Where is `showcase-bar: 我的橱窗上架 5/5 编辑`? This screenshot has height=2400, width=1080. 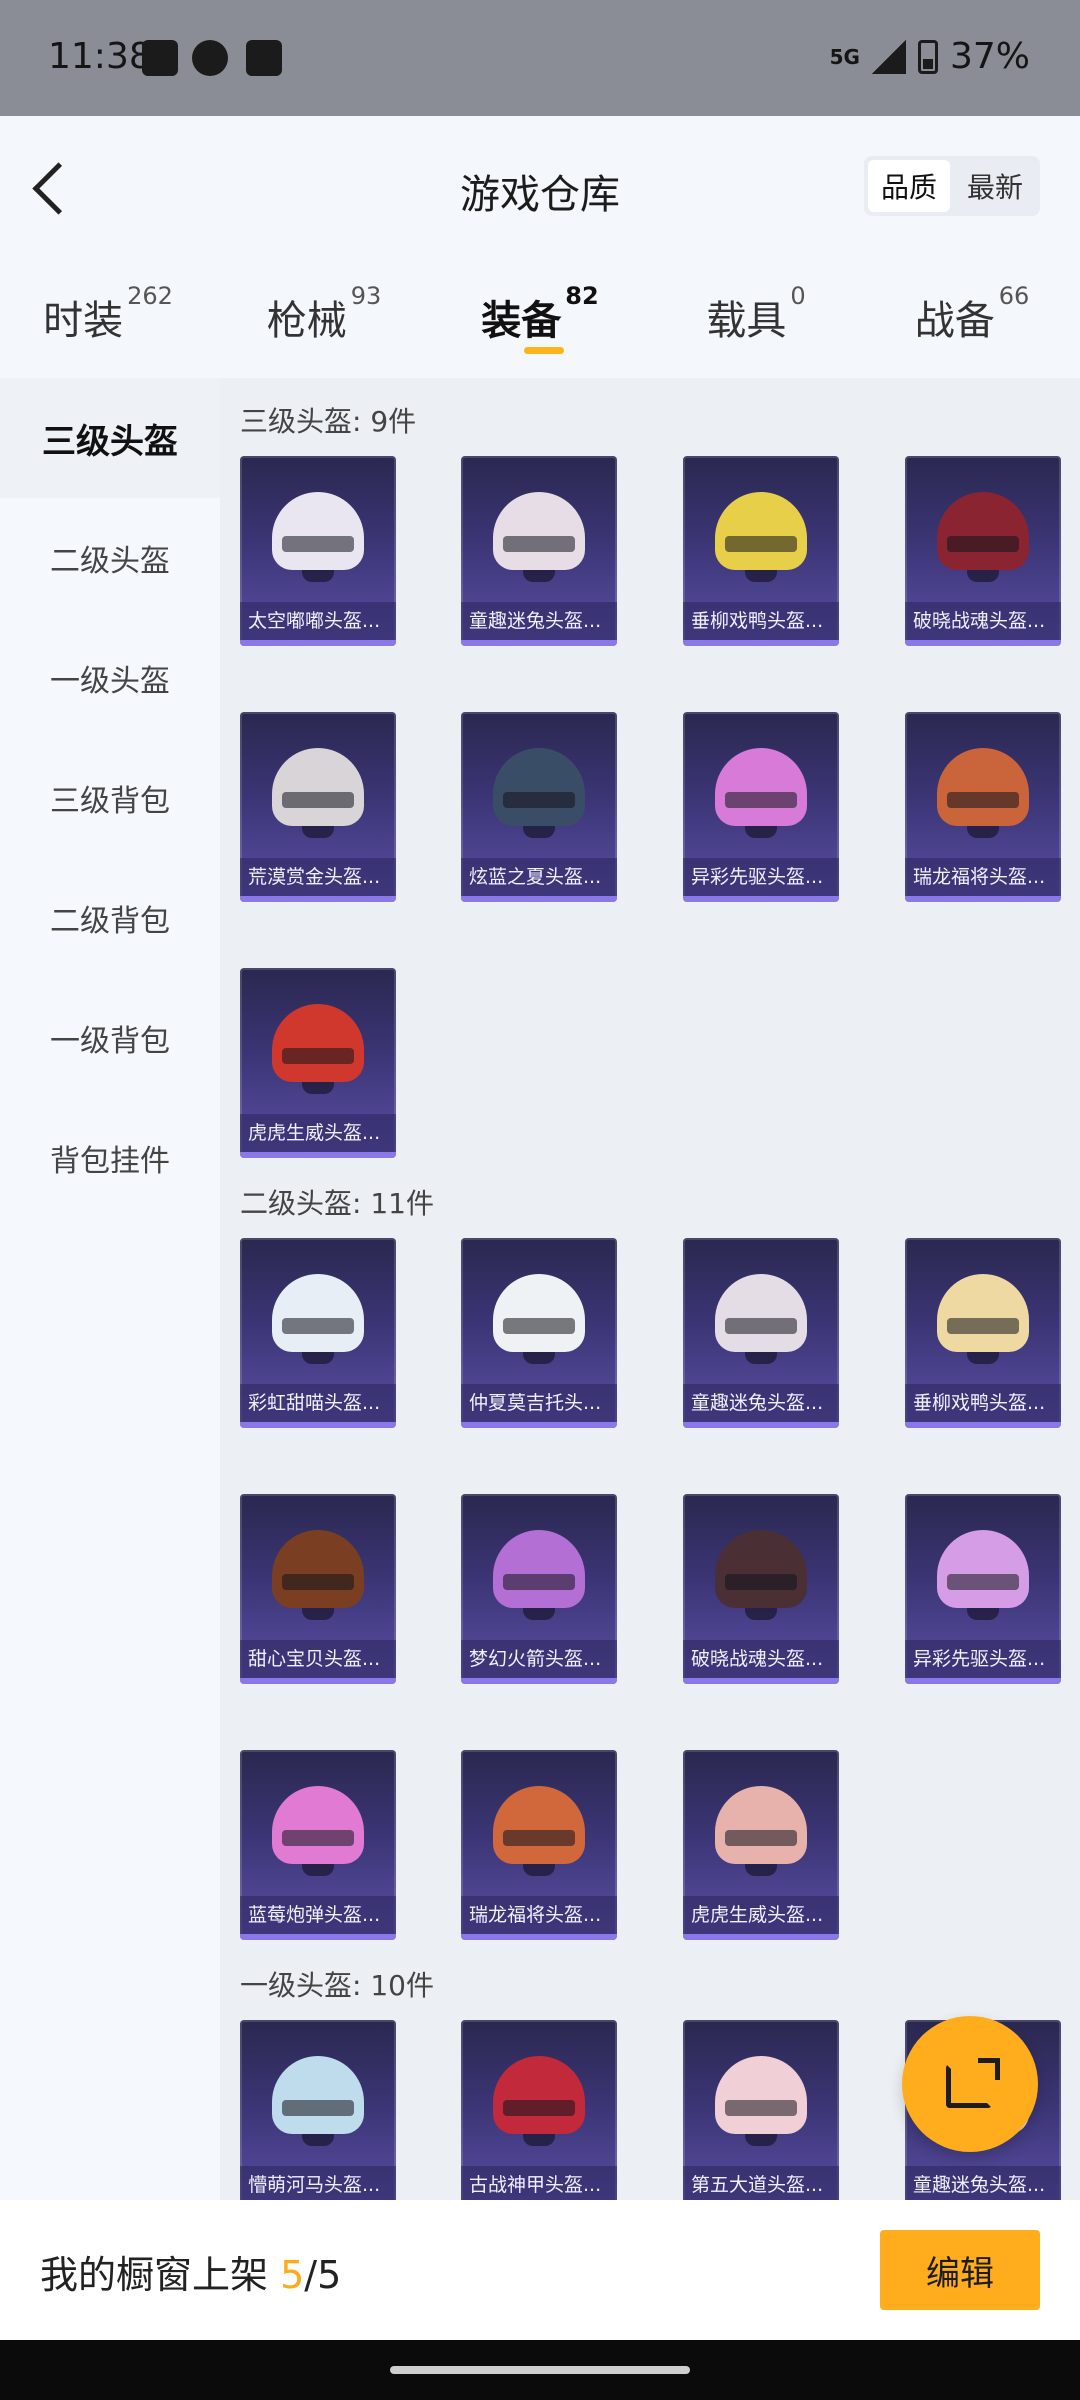 showcase-bar: 我的橱窗上架 5/5 编辑 is located at coordinates (540, 2270).